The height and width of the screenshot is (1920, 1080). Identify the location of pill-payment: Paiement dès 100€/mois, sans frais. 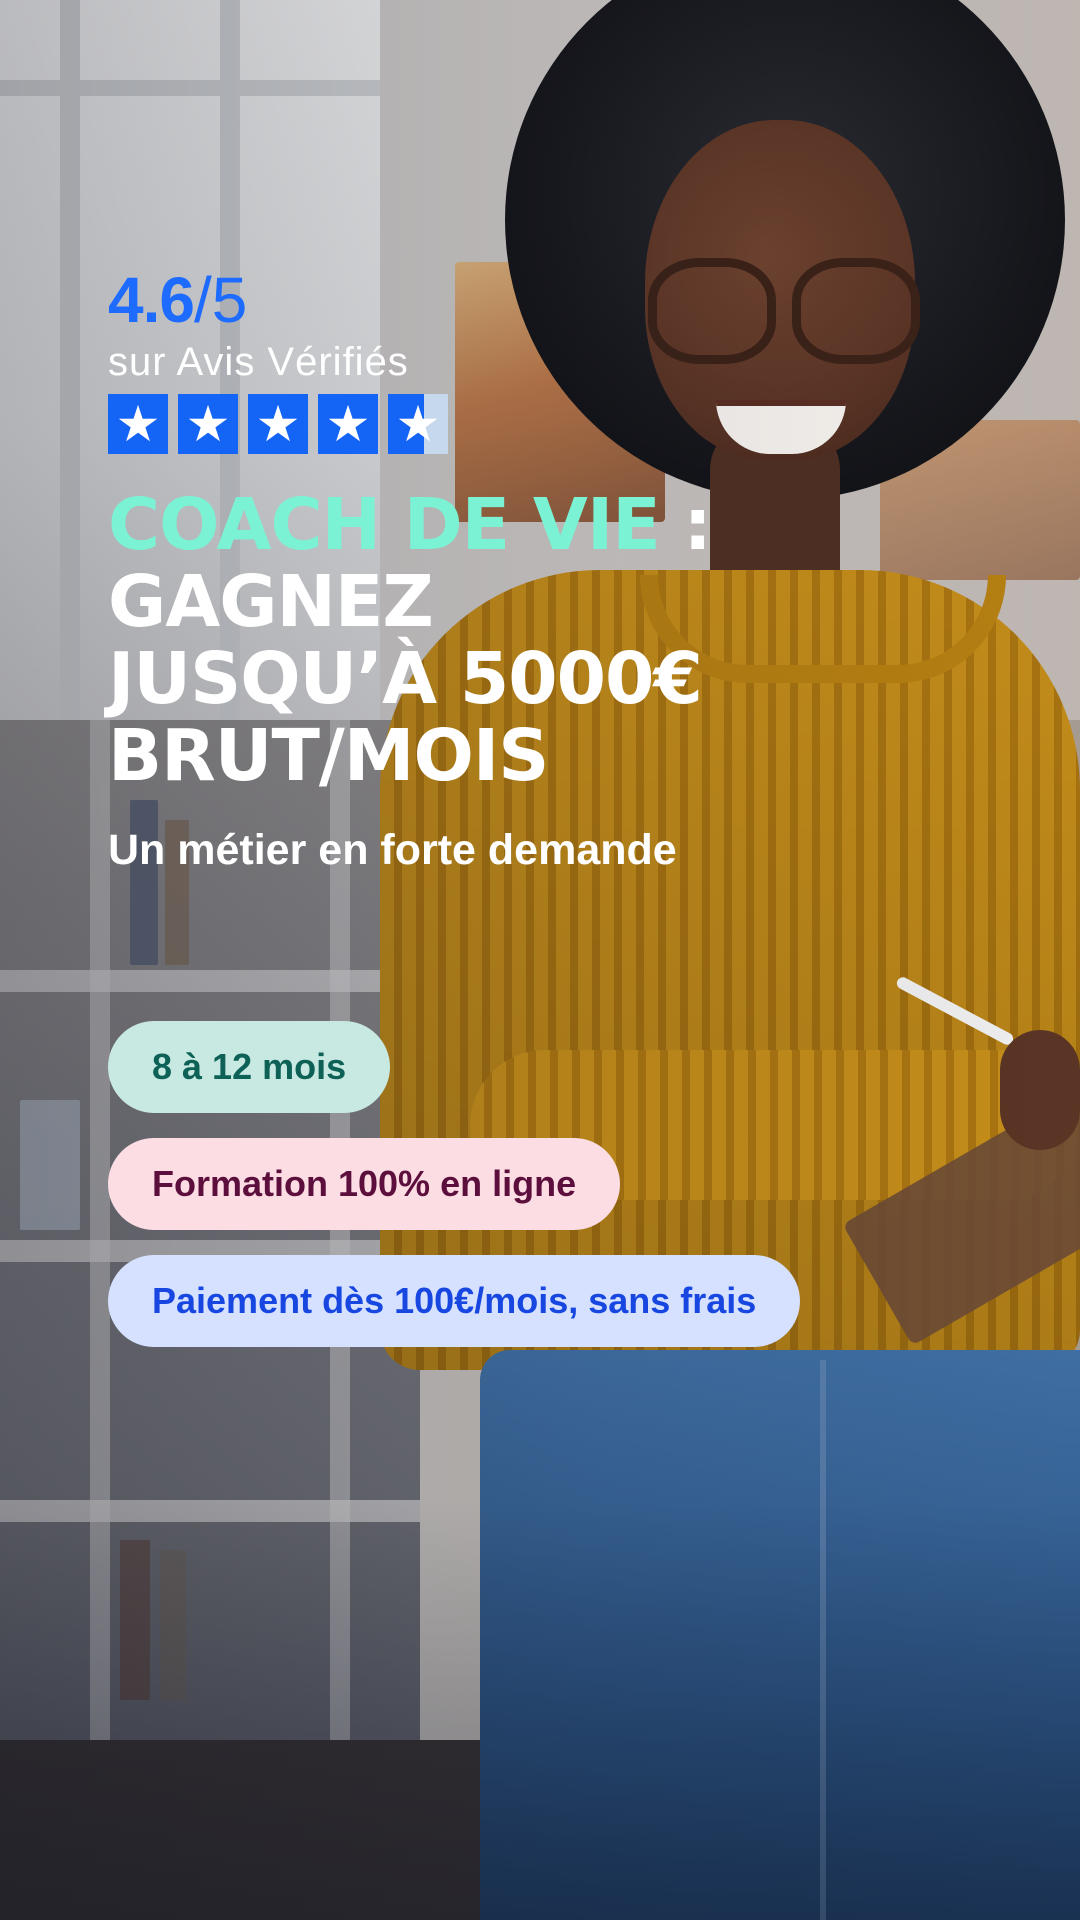
(454, 1301).